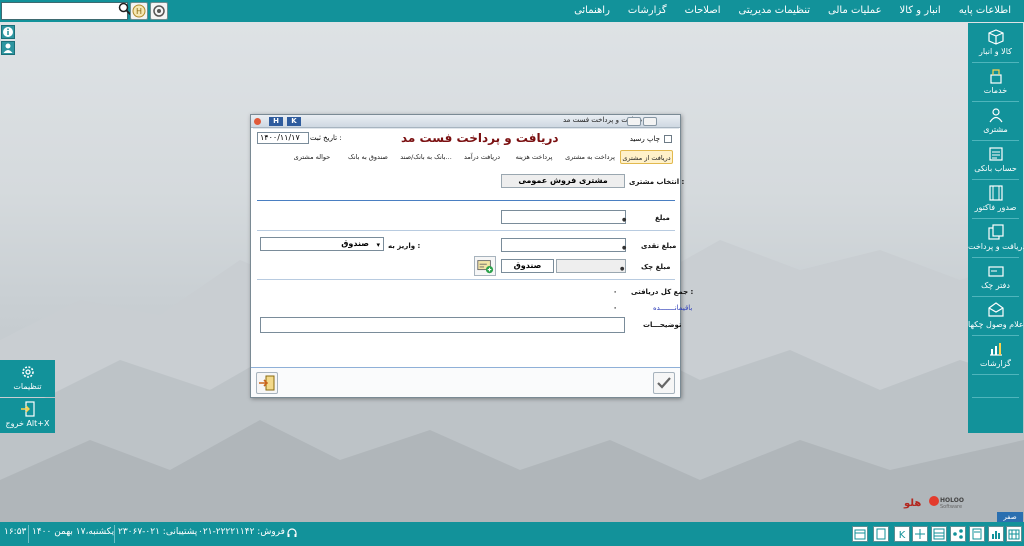 The height and width of the screenshot is (546, 1024). Describe the element at coordinates (668, 139) in the screenshot. I see `print-receipt-checkbox` at that location.